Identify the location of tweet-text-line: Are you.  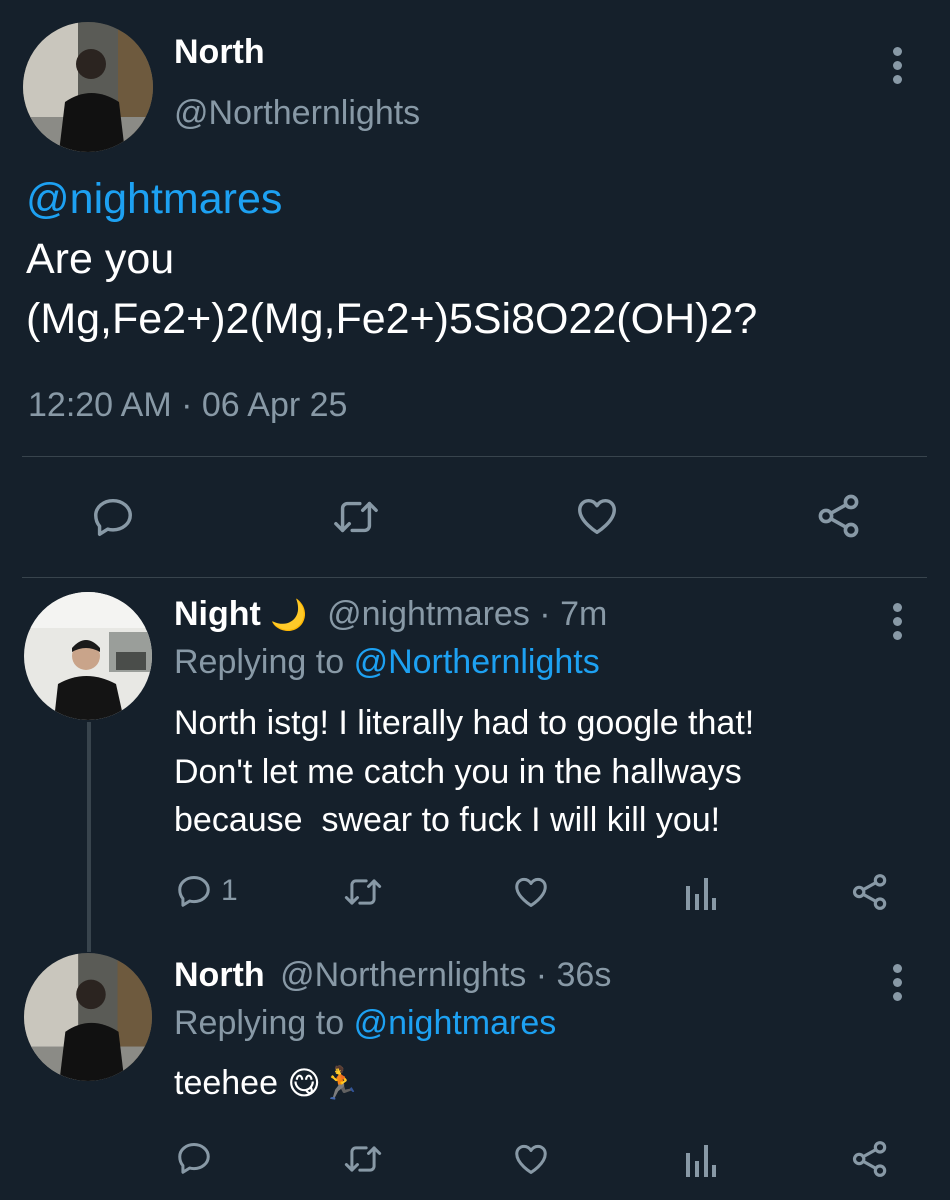
(100, 259).